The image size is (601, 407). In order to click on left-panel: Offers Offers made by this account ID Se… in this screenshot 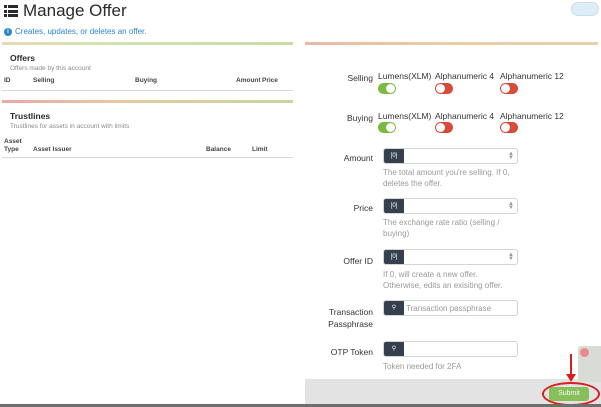, I will do `click(147, 100)`.